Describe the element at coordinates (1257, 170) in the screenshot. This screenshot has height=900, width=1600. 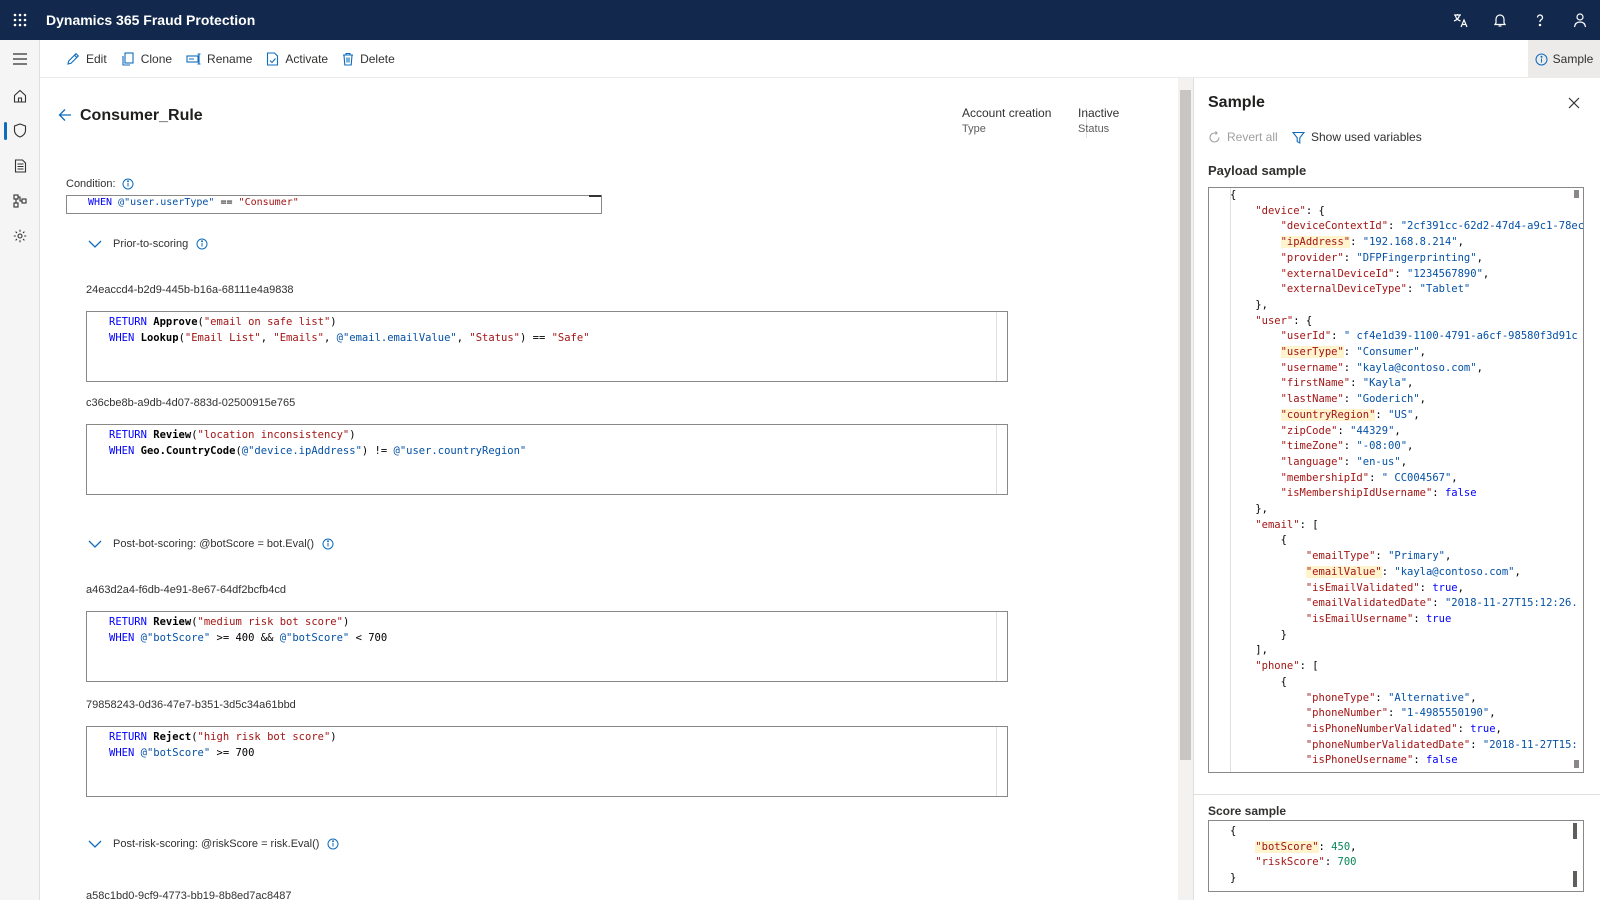
I see `payload-sample-label: Payload sample` at that location.